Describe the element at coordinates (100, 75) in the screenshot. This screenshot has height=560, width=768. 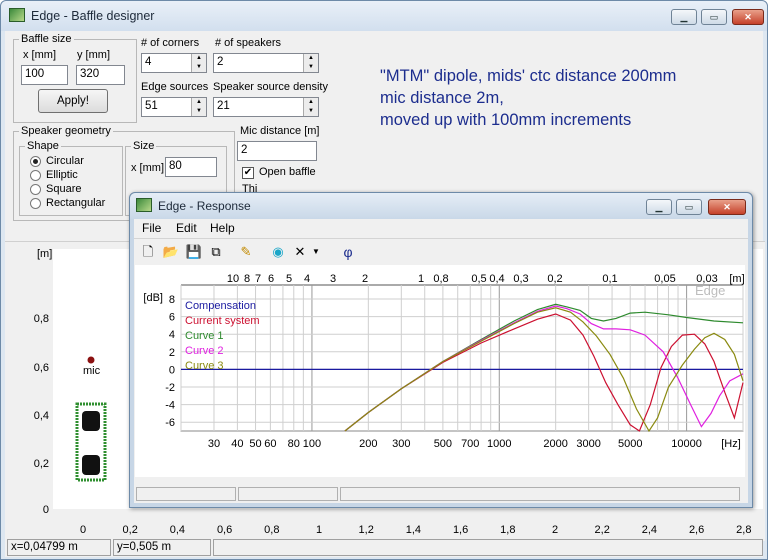
I see `baffle-y-input: 320` at that location.